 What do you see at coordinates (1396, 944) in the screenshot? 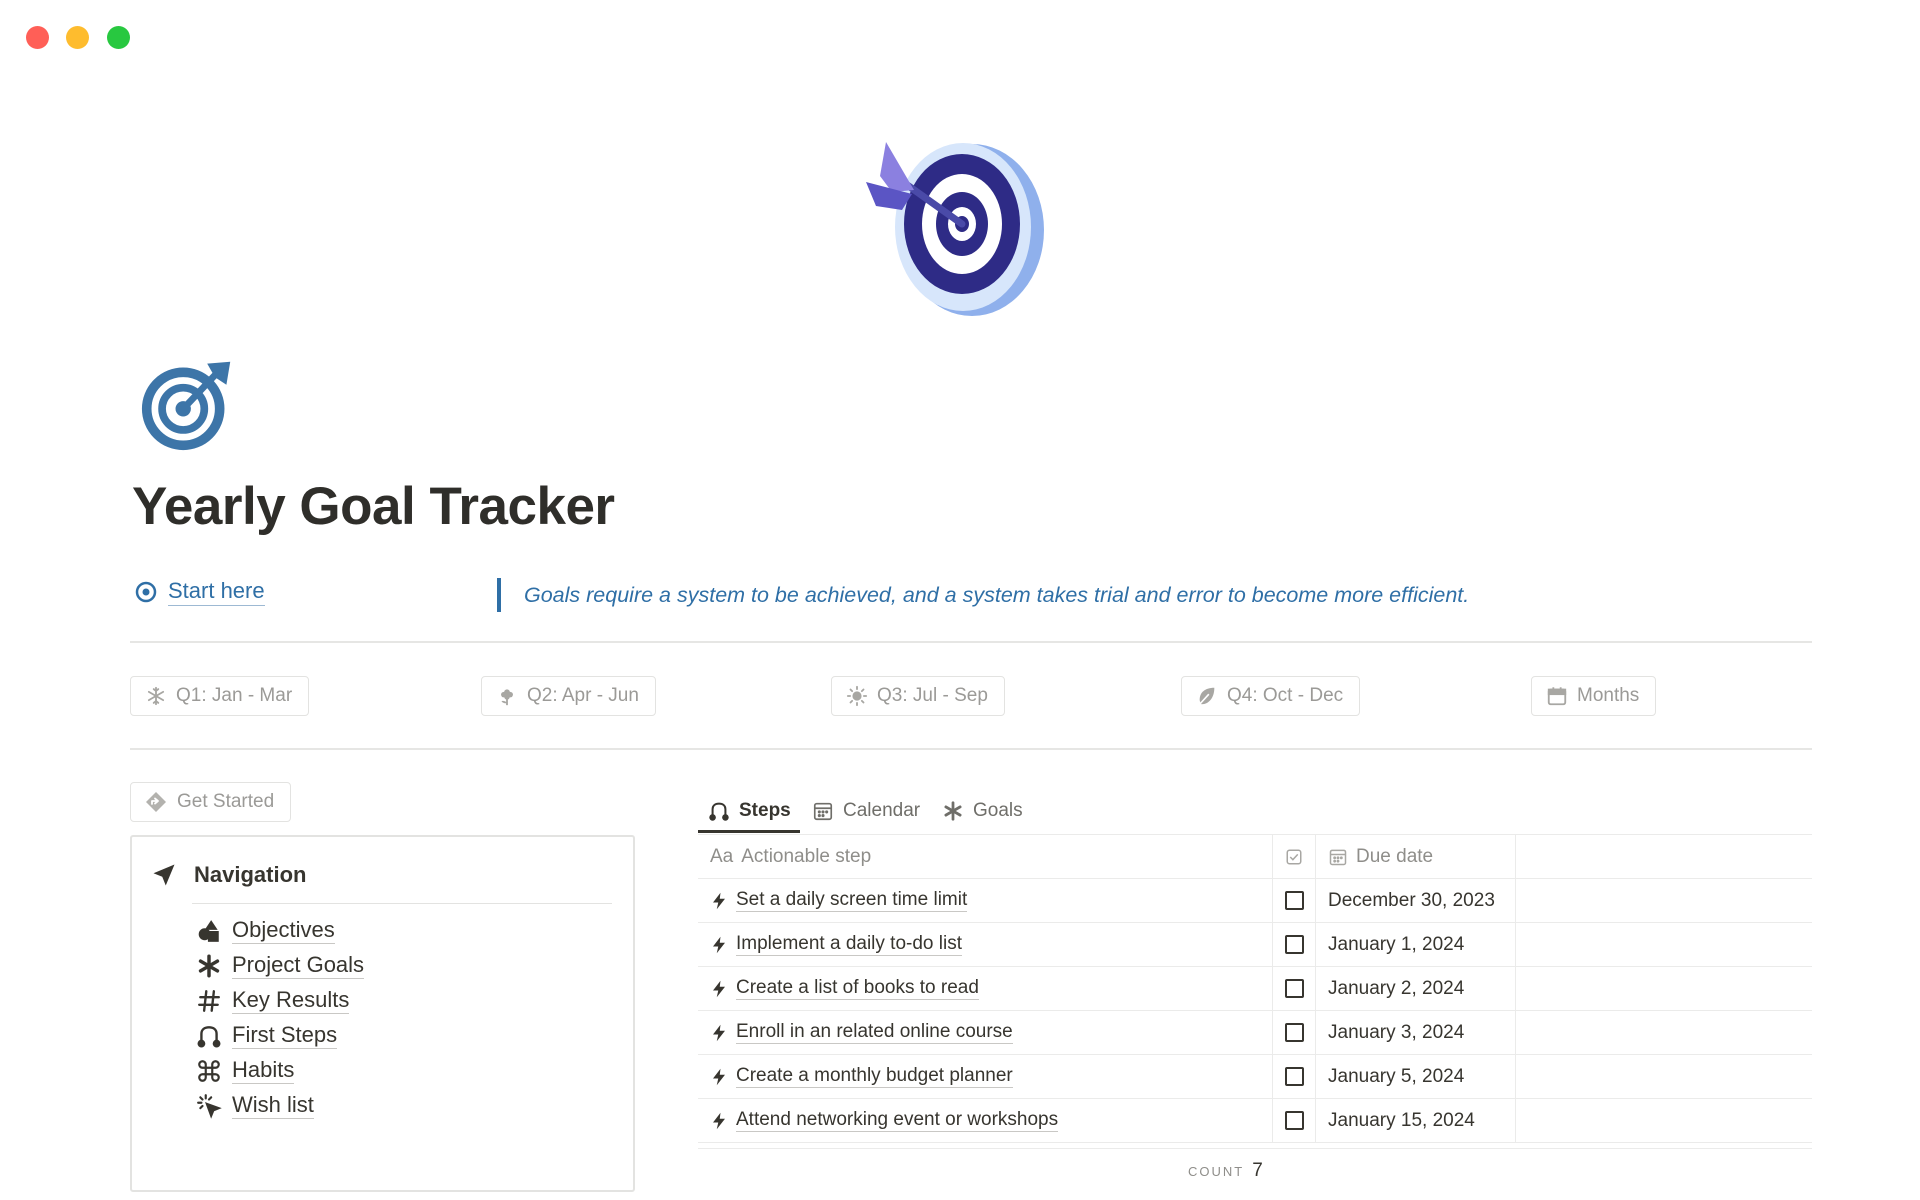
I see `due-date: January 1, 2024` at bounding box center [1396, 944].